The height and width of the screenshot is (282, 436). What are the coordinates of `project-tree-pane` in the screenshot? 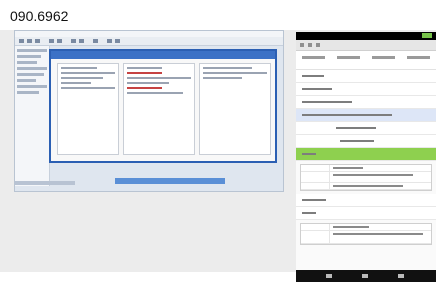 It's located at (32, 116).